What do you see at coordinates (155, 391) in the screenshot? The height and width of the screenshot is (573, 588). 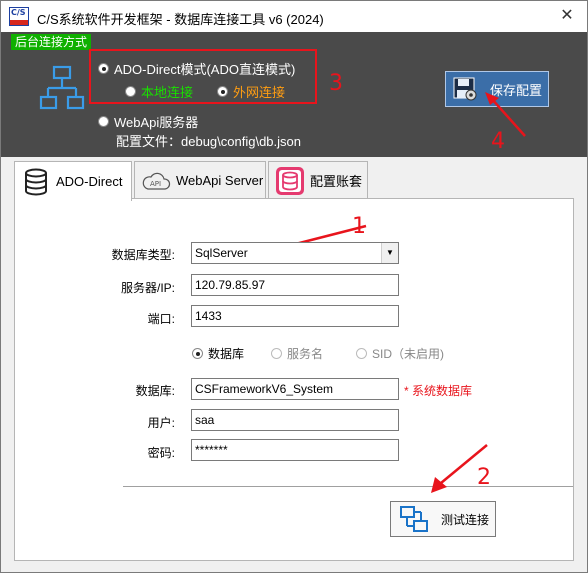 I see `database-label: 数据库:` at bounding box center [155, 391].